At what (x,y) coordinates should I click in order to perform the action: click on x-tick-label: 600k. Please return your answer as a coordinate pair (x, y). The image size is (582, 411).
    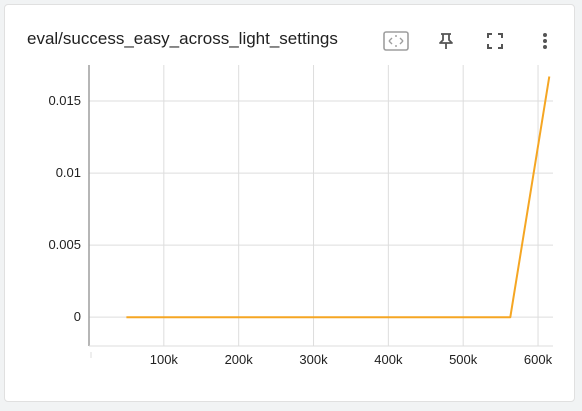
    Looking at the image, I should click on (538, 359).